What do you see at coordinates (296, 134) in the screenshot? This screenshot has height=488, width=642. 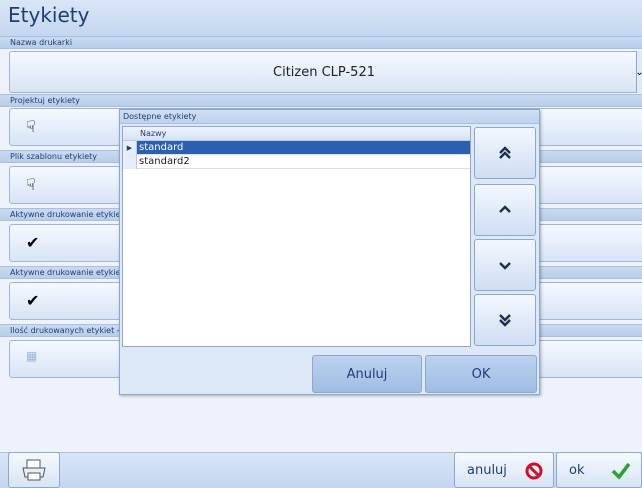 I see `grid-column-header: Nazwy` at bounding box center [296, 134].